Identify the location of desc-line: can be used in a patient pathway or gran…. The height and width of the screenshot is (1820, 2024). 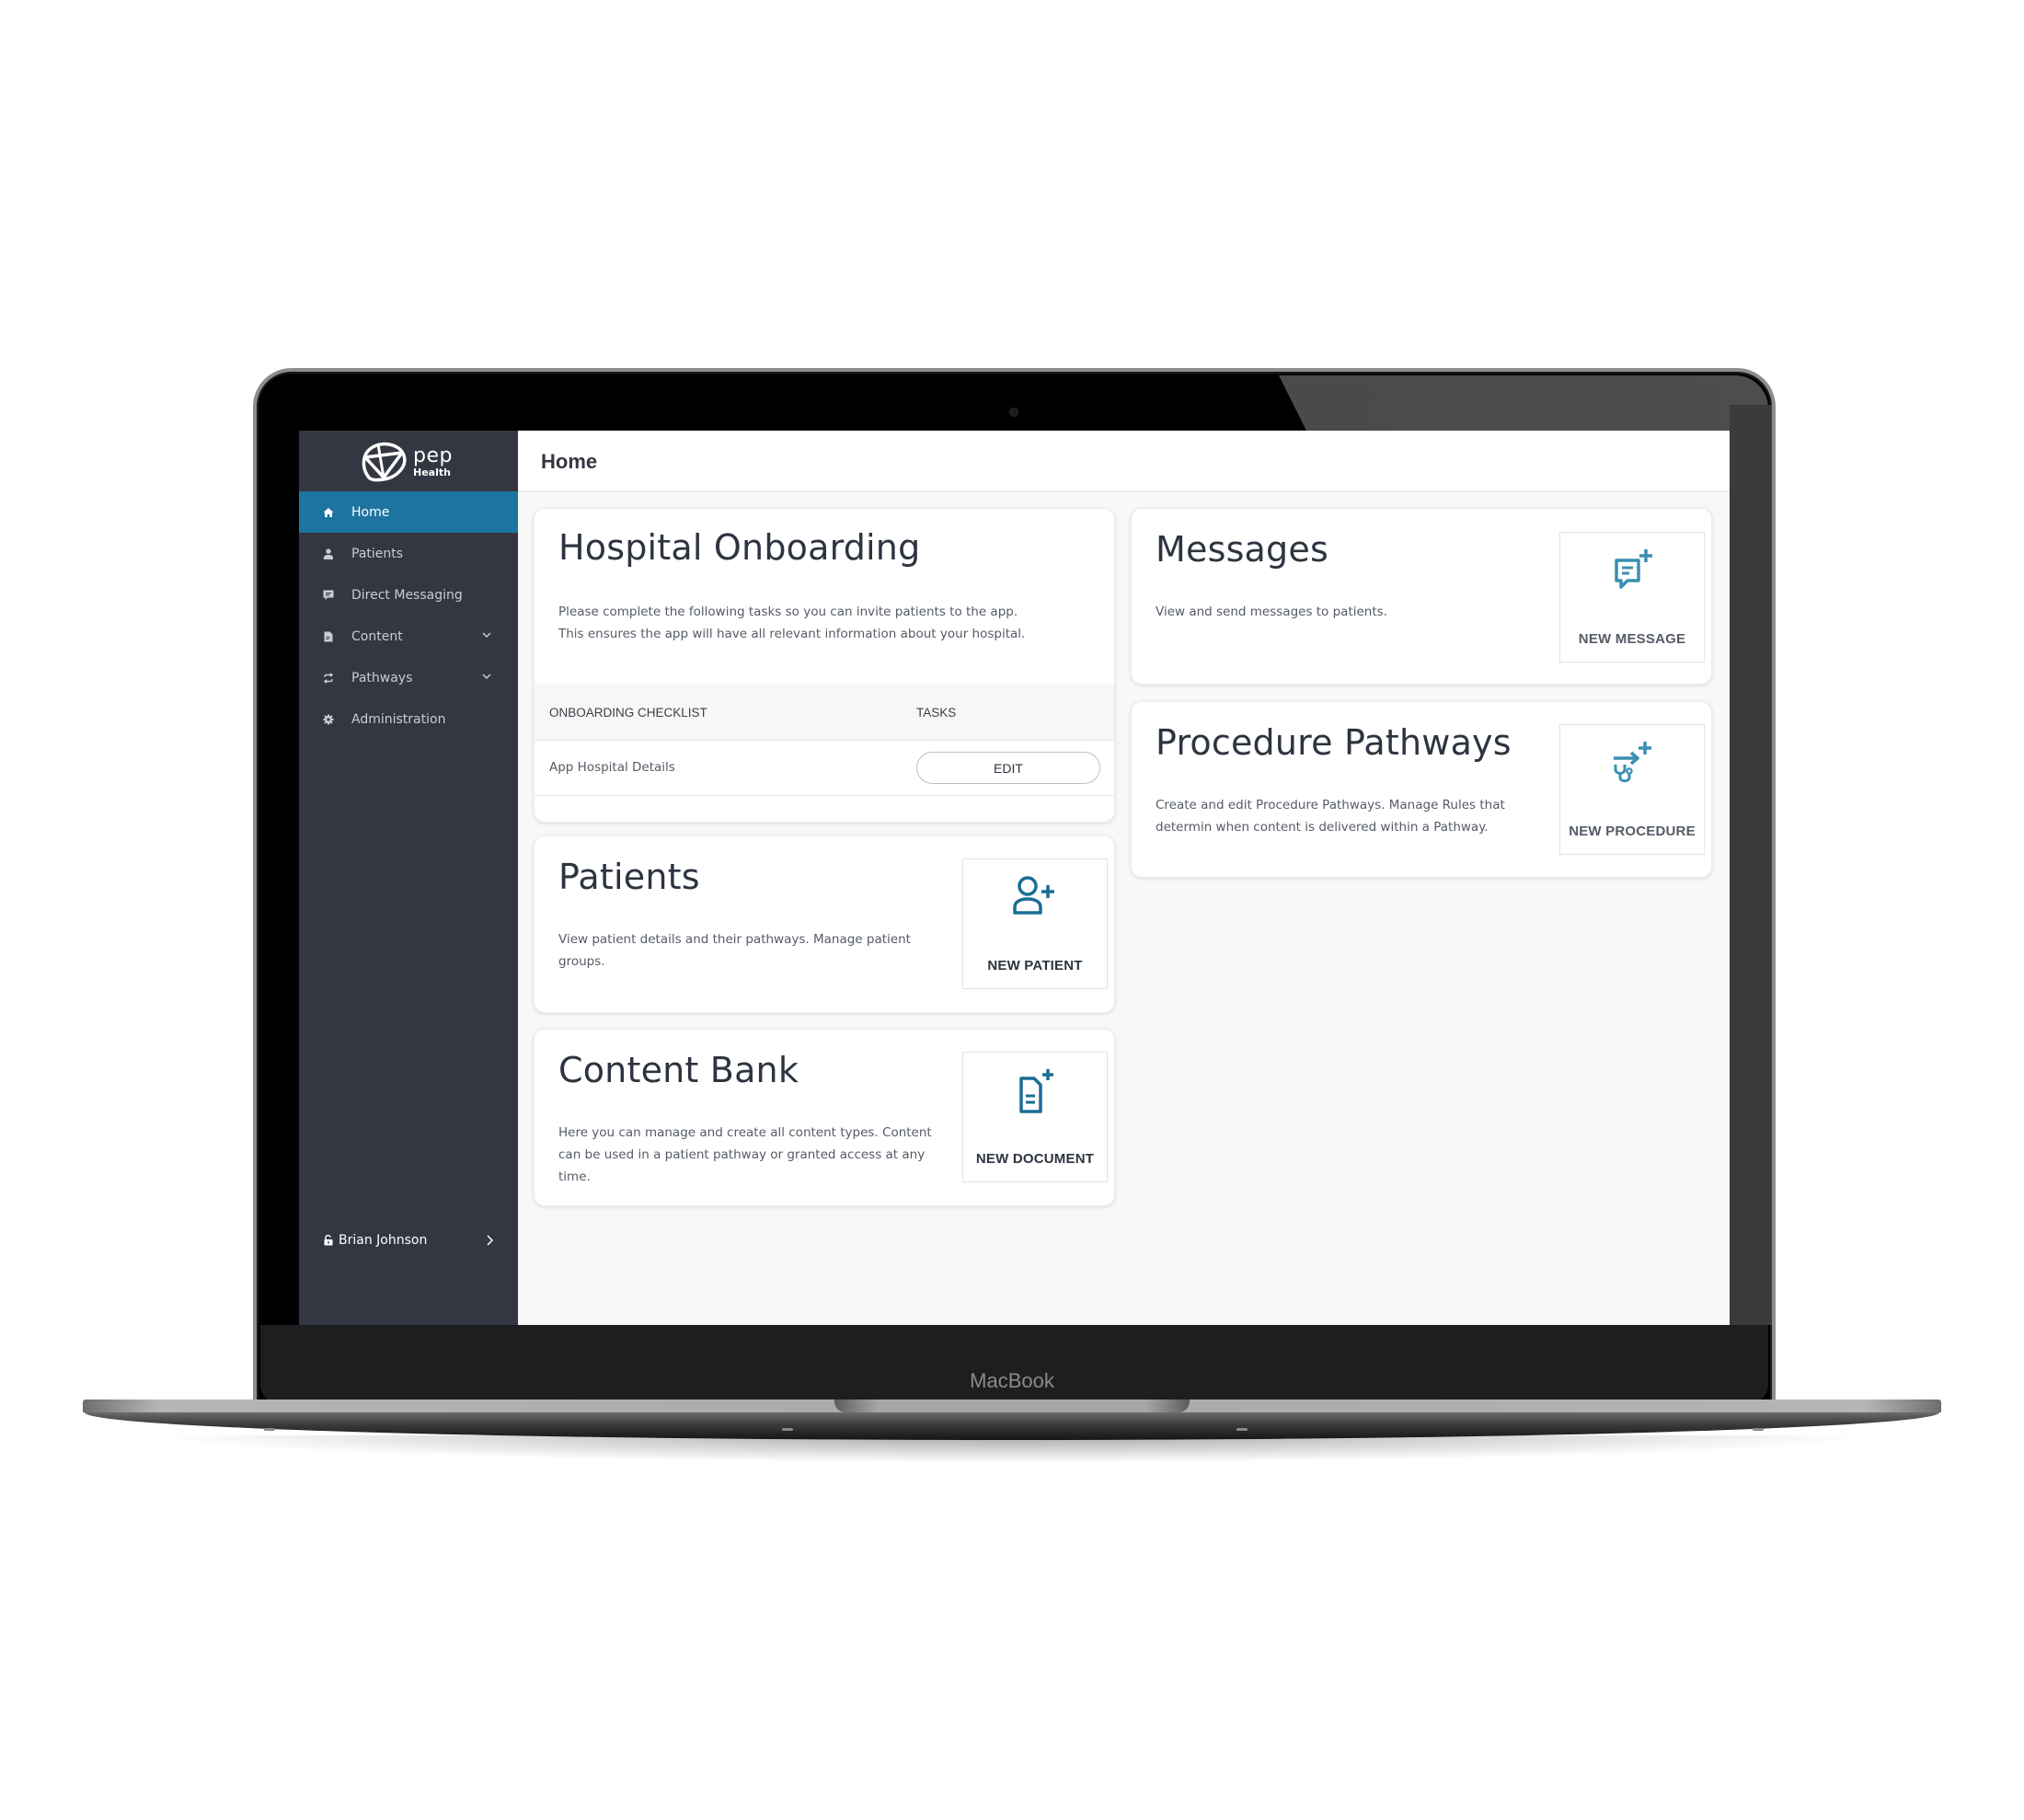
(742, 1154).